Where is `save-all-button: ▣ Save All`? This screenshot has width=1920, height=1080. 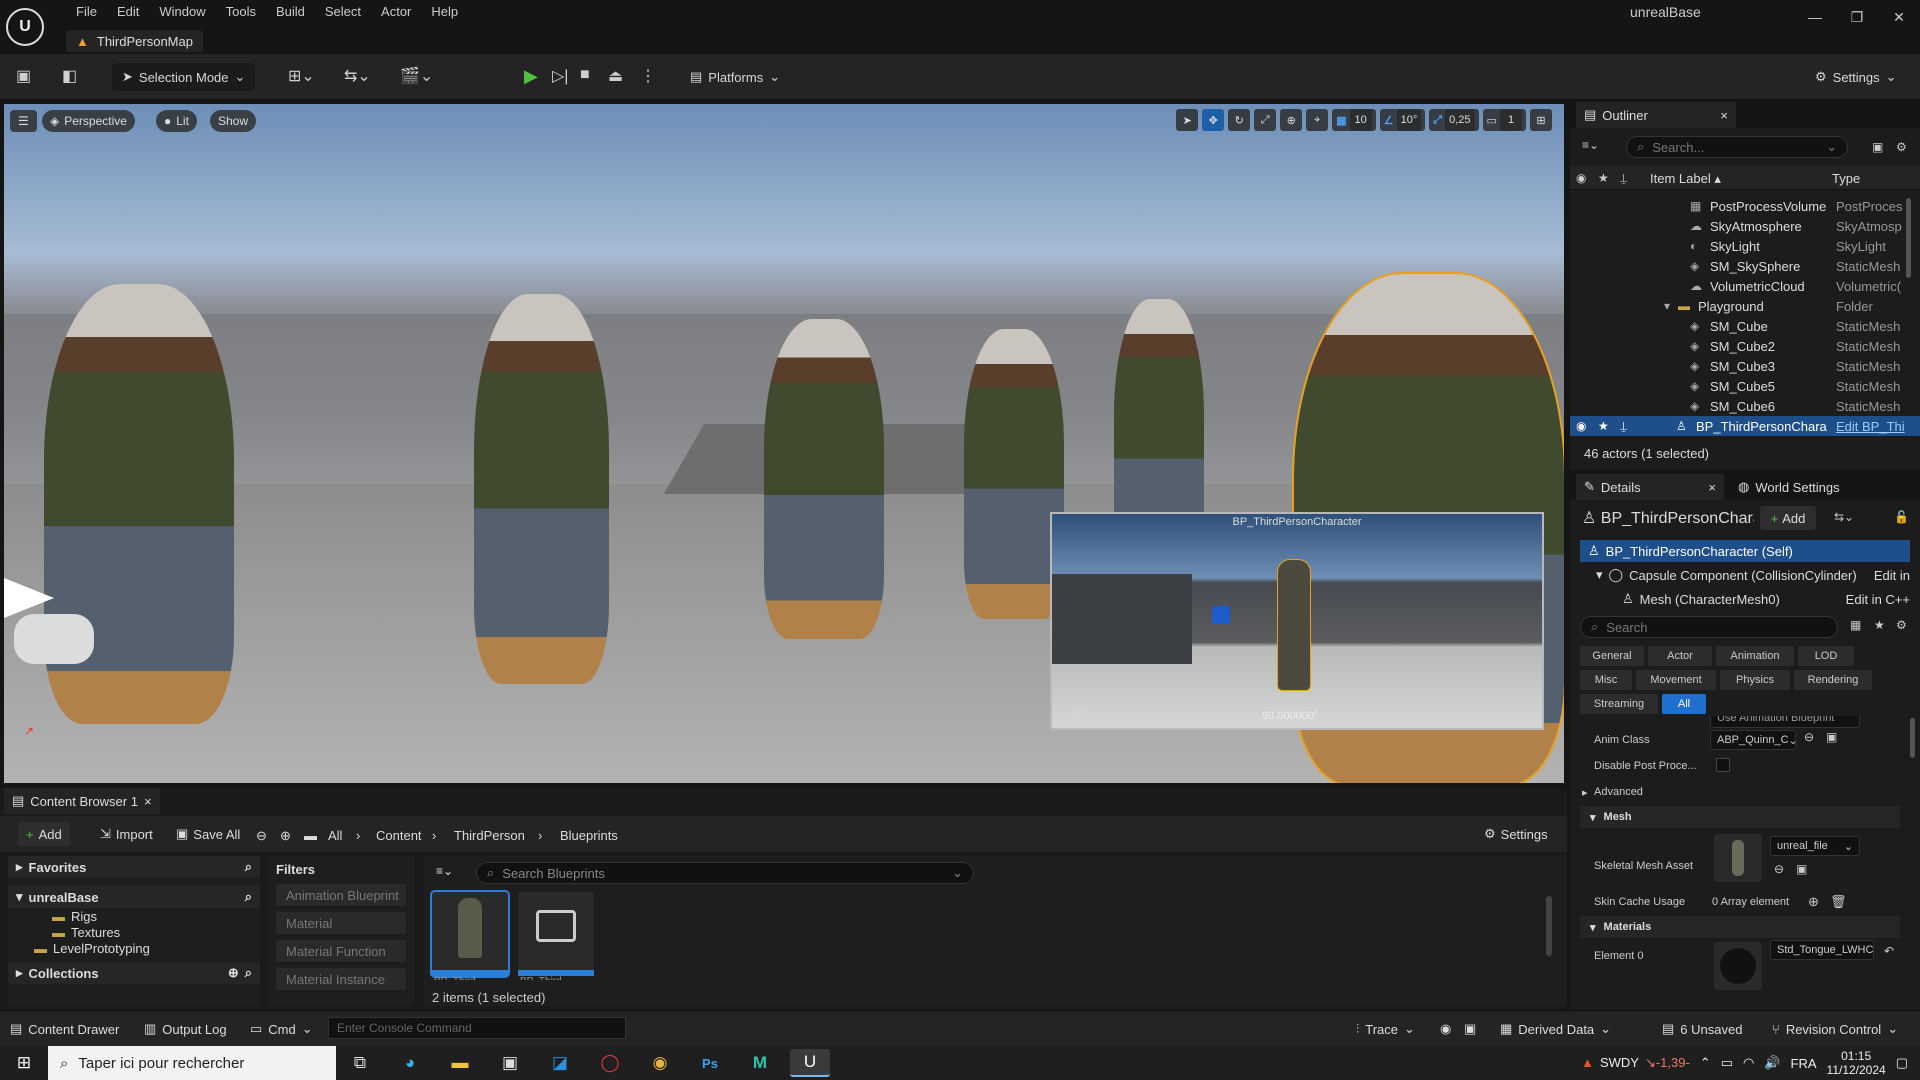
save-all-button: ▣ Save All is located at coordinates (208, 834).